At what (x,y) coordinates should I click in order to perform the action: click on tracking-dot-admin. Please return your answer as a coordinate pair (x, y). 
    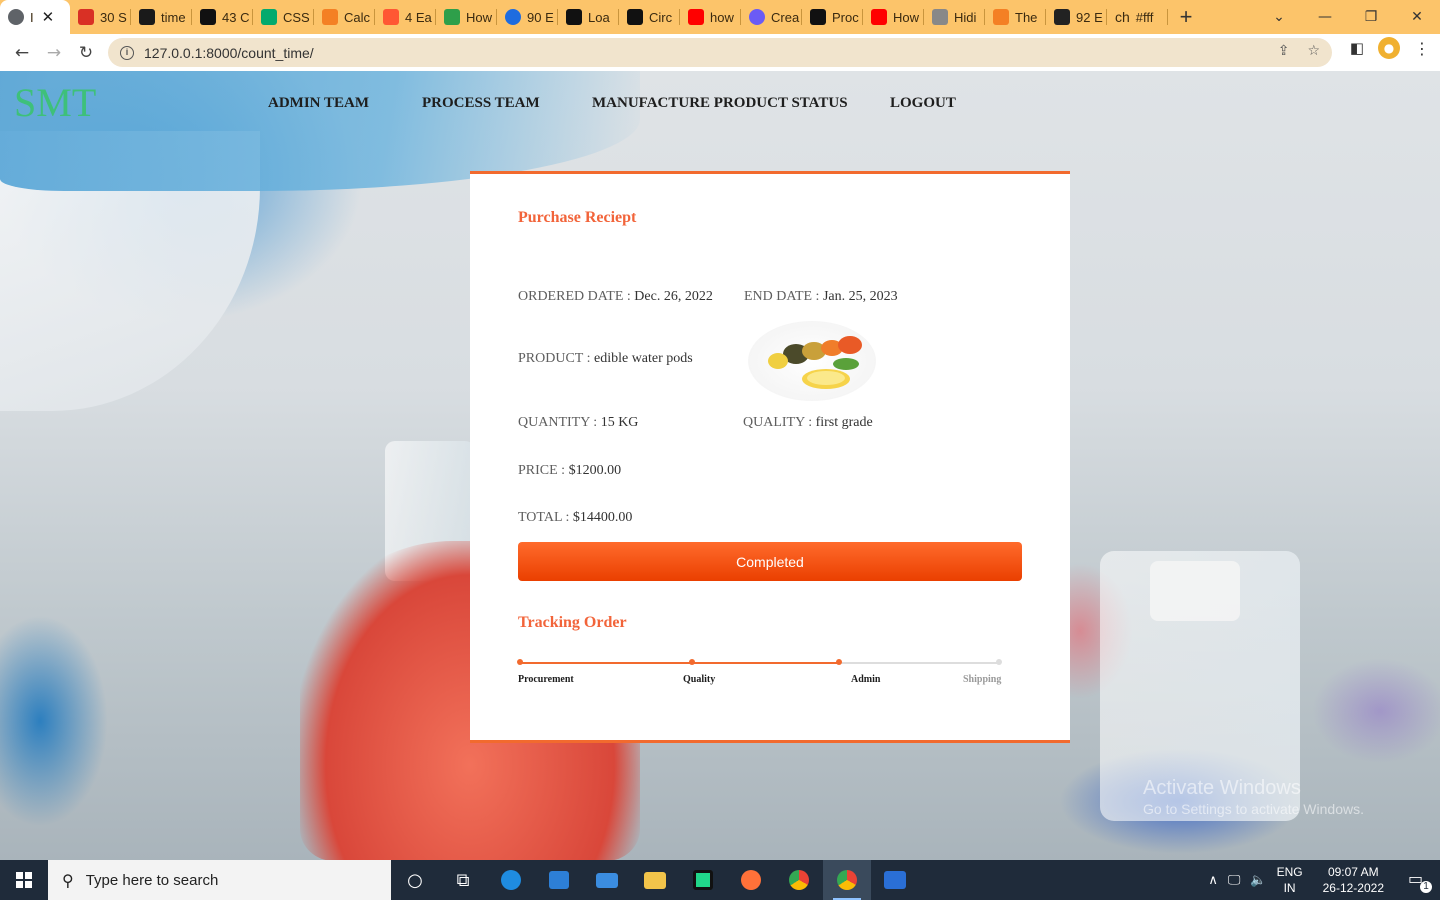
    Looking at the image, I should click on (839, 662).